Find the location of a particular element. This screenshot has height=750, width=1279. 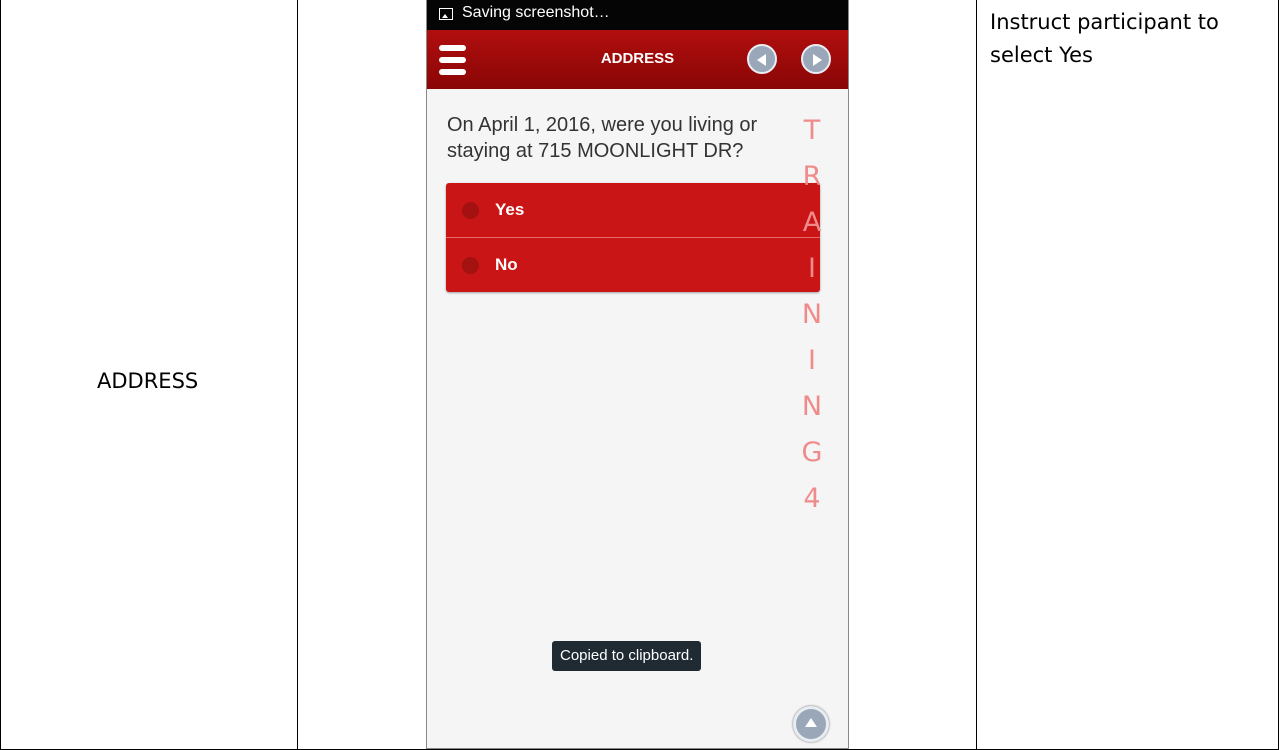

app-bar-title: ADDRESS is located at coordinates (637, 58).